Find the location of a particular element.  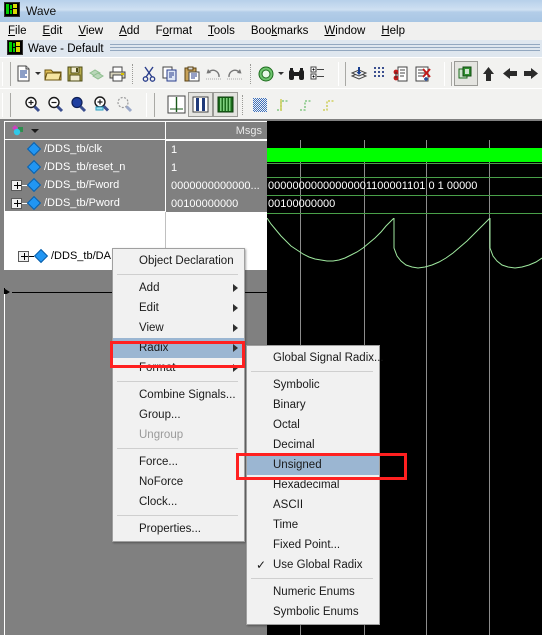

edge-fall-icon is located at coordinates (305, 104).